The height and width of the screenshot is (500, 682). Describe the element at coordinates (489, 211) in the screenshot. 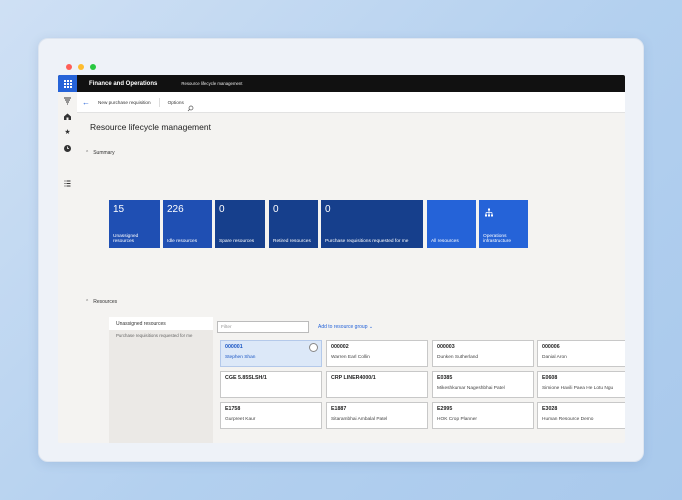

I see `org-chart-icon` at that location.